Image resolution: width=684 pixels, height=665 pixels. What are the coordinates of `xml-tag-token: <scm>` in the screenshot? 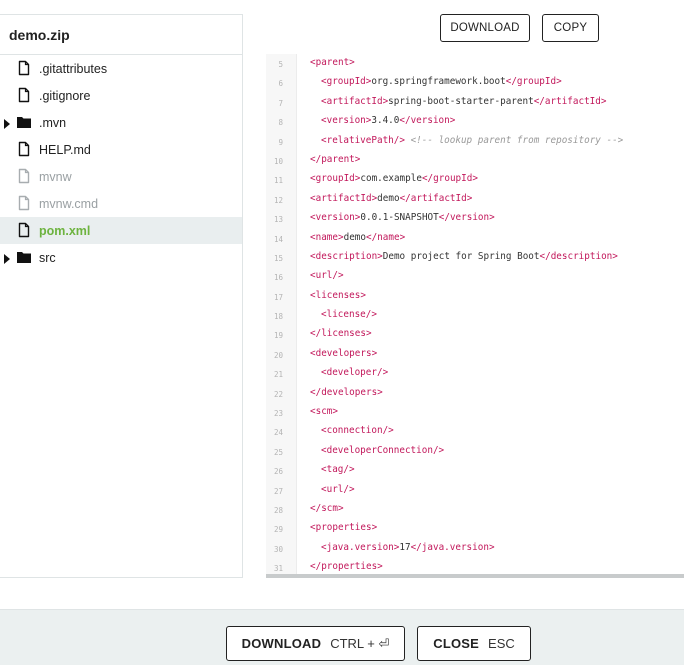 It's located at (324, 412).